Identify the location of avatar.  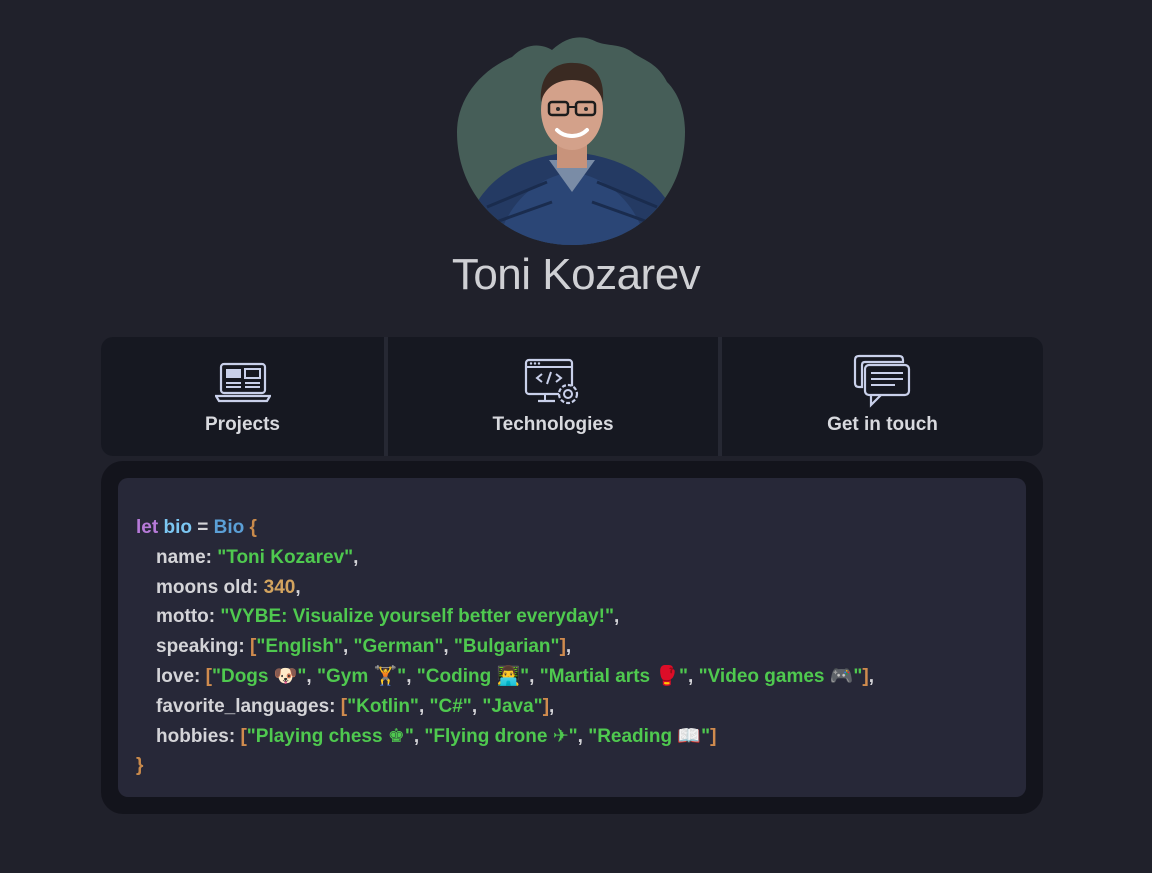
(572, 138).